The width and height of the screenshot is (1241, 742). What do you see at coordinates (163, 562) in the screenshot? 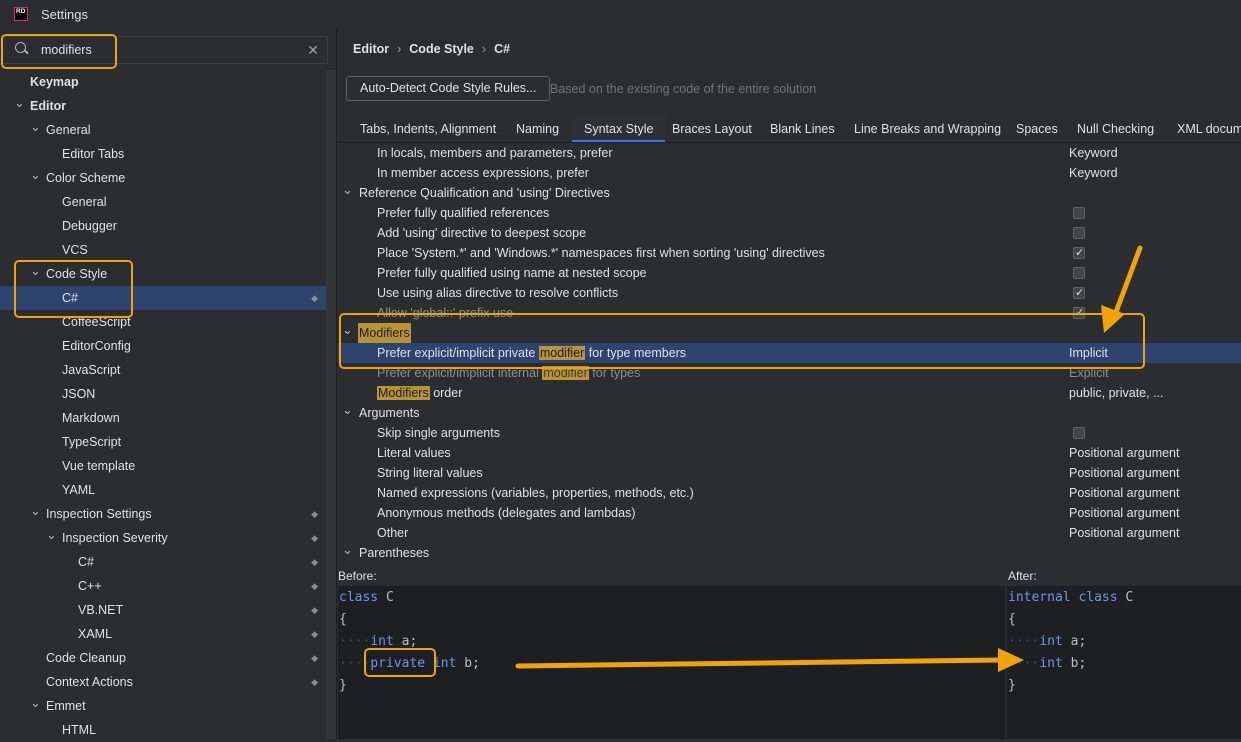
I see `sidebar-item: C# ◆` at bounding box center [163, 562].